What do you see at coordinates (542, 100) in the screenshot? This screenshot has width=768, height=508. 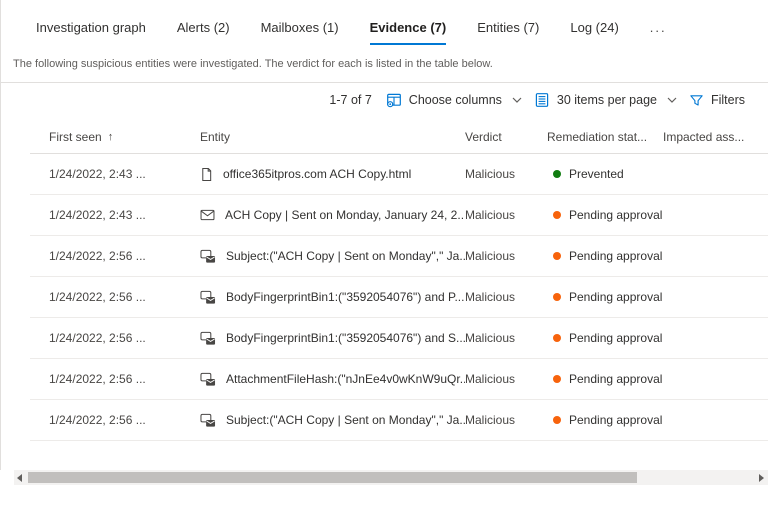 I see `items-per-page-icon` at bounding box center [542, 100].